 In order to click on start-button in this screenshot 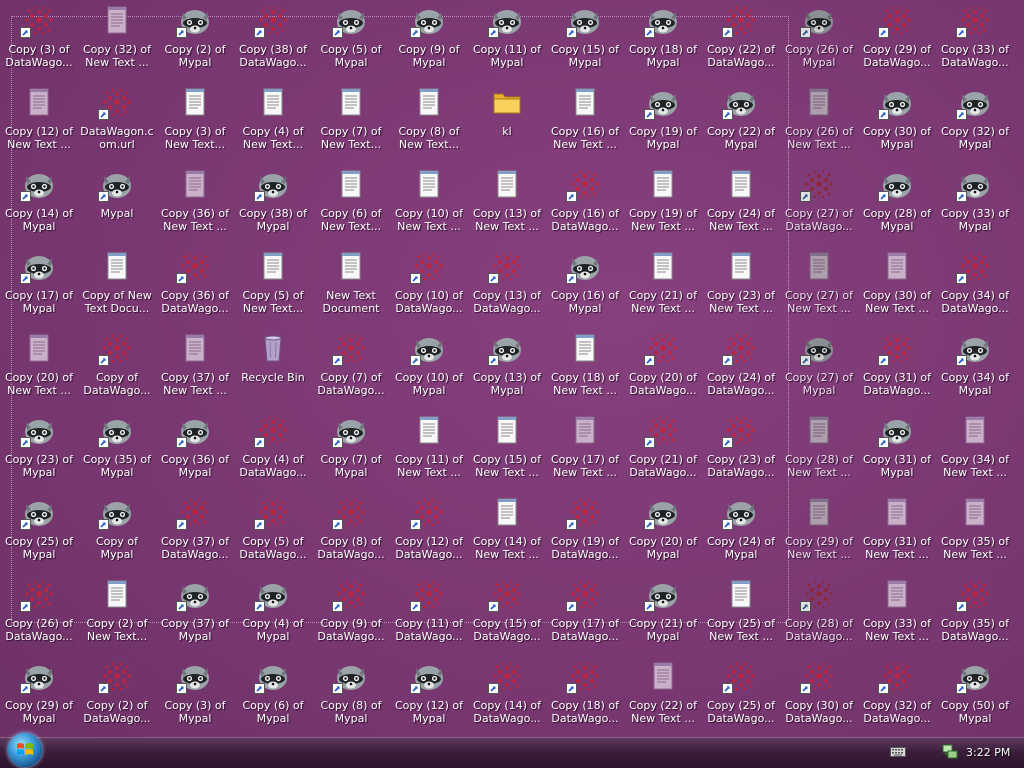, I will do `click(25, 750)`.